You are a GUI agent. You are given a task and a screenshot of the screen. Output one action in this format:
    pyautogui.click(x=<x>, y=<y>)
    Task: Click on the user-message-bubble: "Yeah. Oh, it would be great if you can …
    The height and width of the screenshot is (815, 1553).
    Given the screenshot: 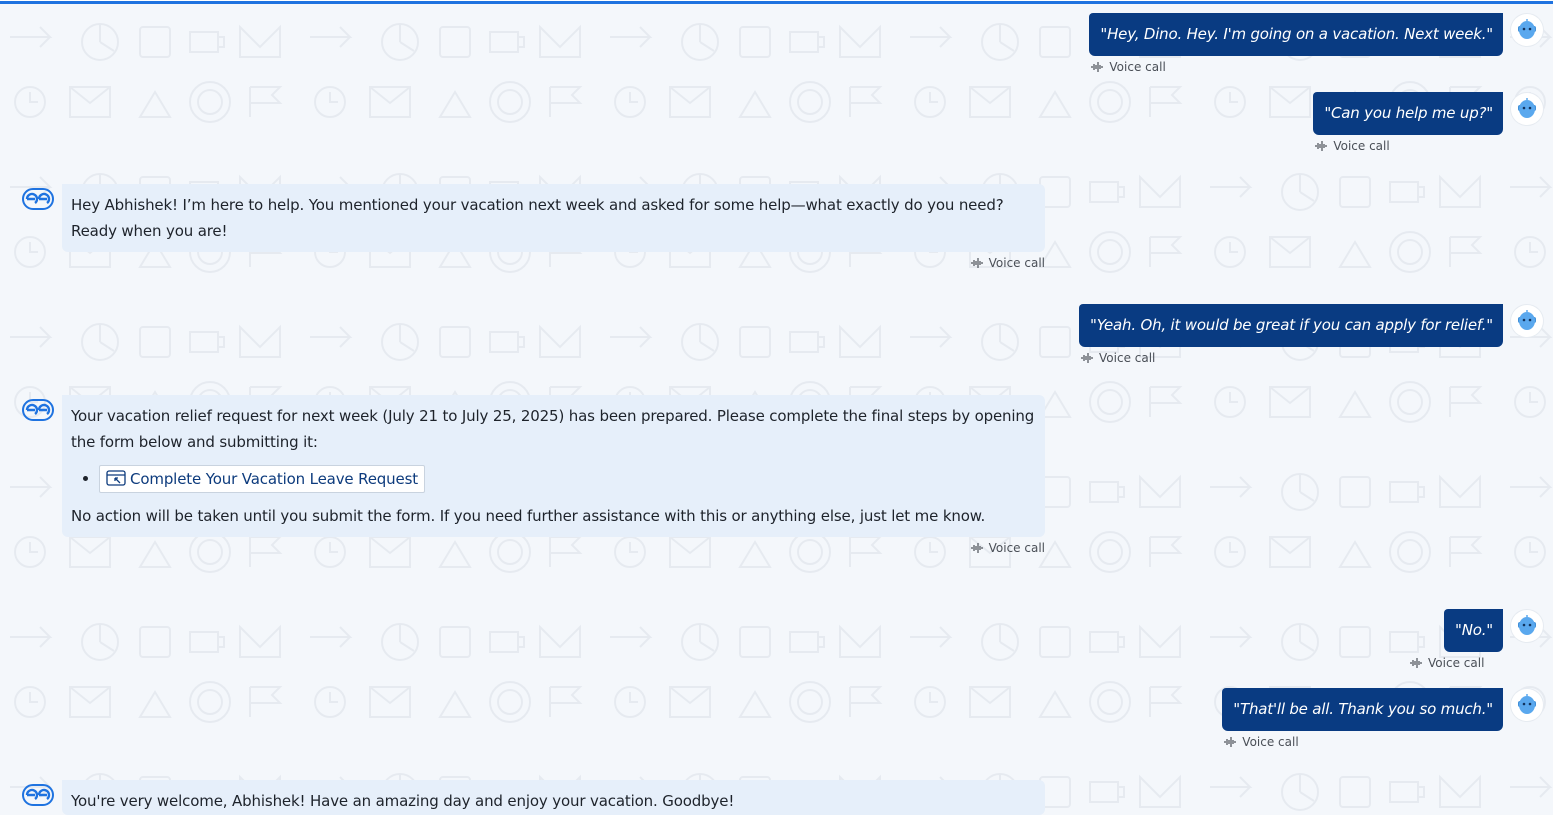 What is the action you would take?
    pyautogui.click(x=1291, y=325)
    